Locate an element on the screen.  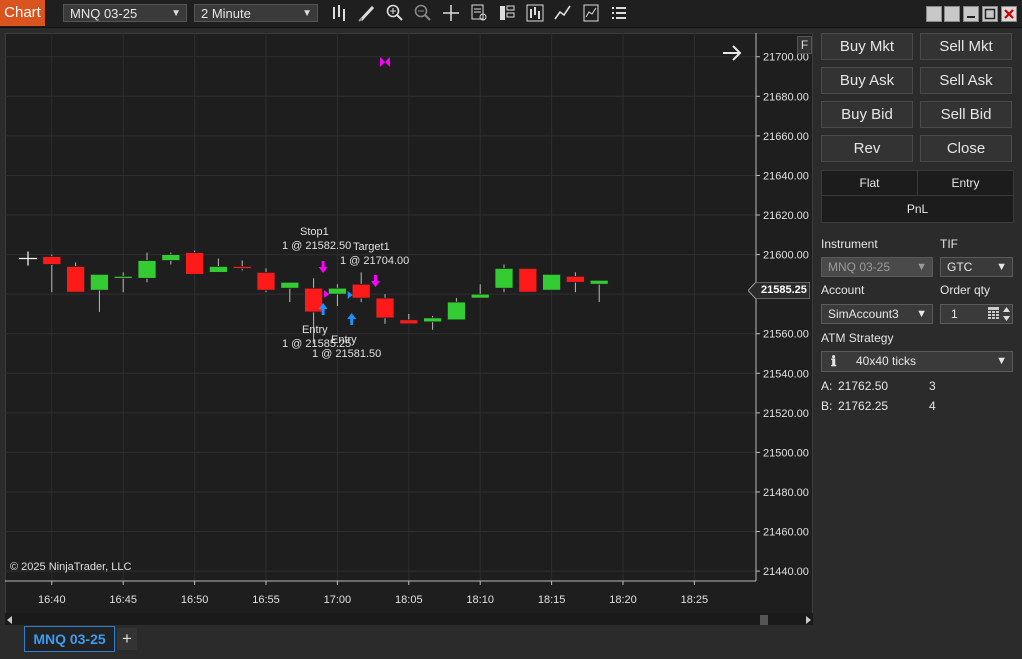
time-tick-label: 16:45 is located at coordinates (123, 600).